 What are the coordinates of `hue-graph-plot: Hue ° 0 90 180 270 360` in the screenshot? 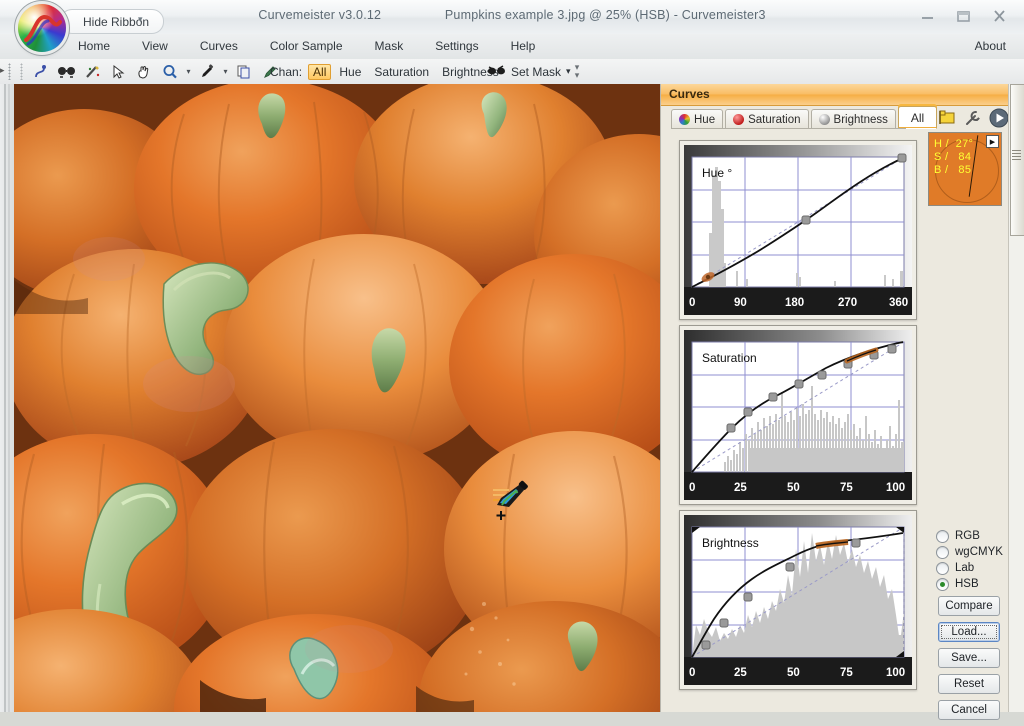 It's located at (798, 230).